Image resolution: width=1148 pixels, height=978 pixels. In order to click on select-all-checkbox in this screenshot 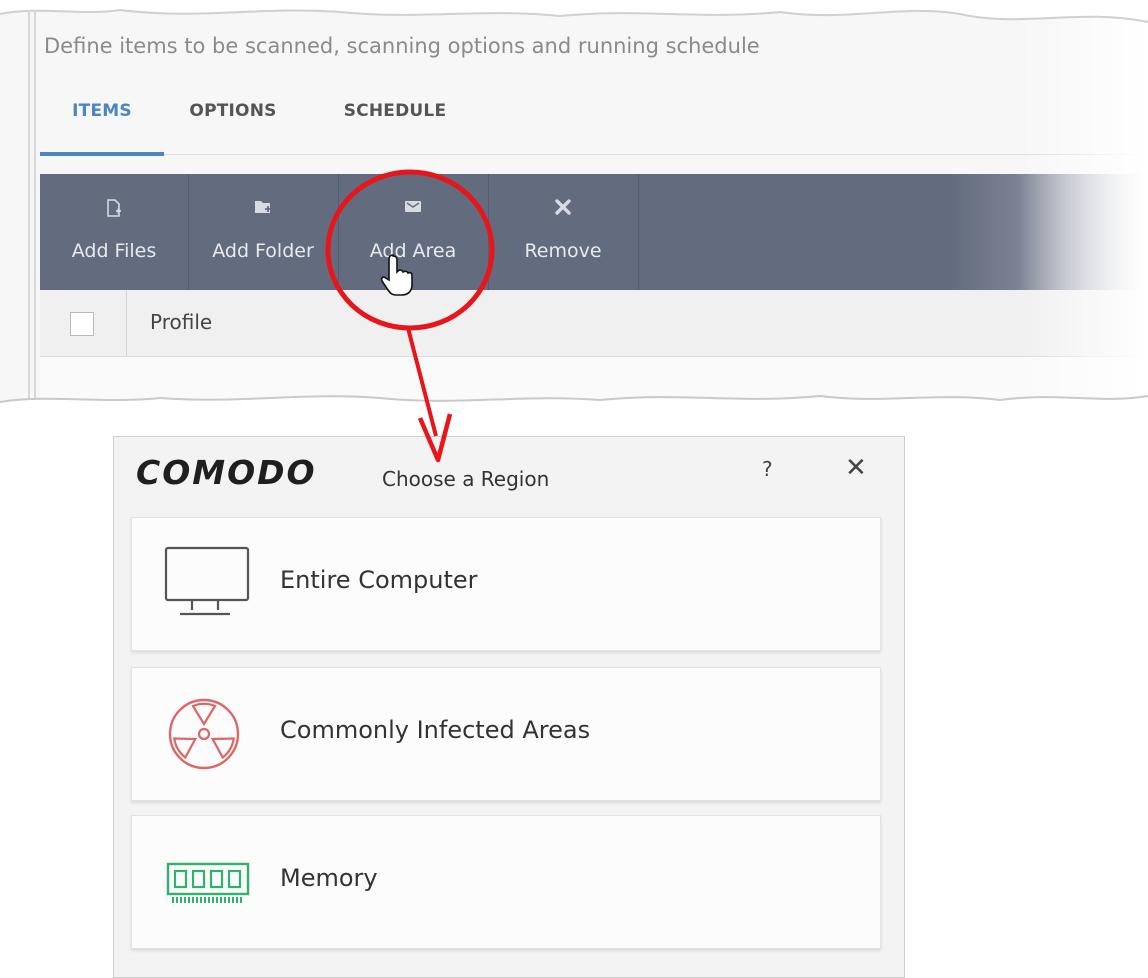, I will do `click(82, 324)`.